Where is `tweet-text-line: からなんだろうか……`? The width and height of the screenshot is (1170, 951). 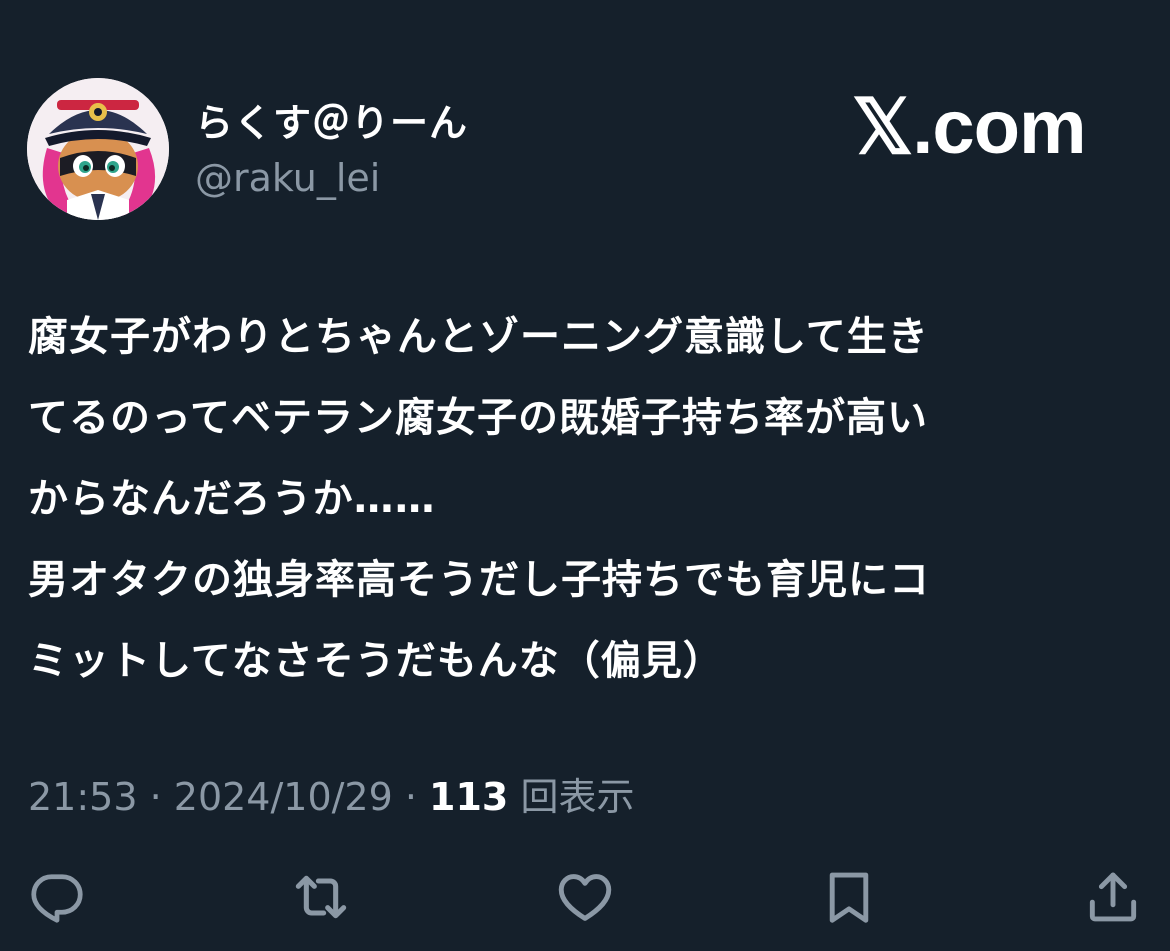 tweet-text-line: からなんだろうか…… is located at coordinates (232, 499).